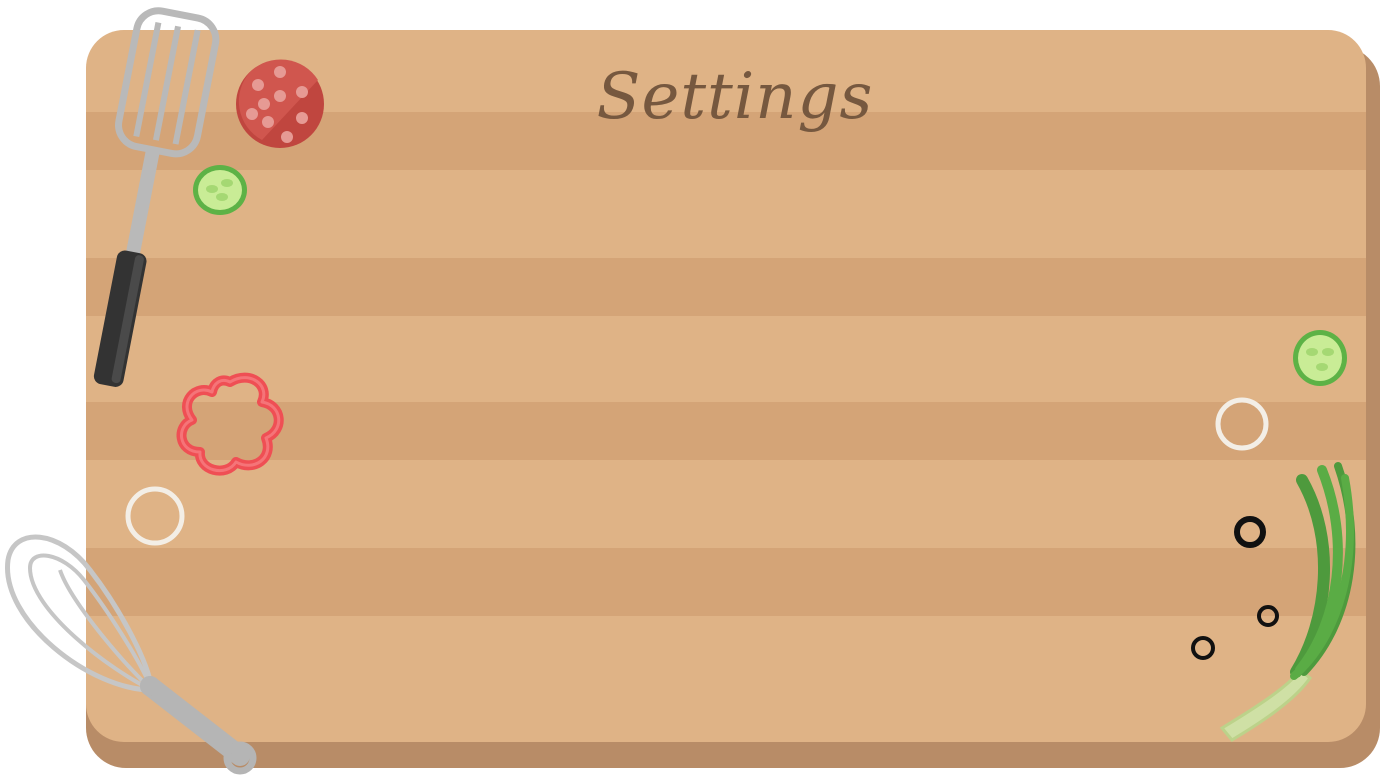  I want to click on page-title: Settings, so click(735, 97).